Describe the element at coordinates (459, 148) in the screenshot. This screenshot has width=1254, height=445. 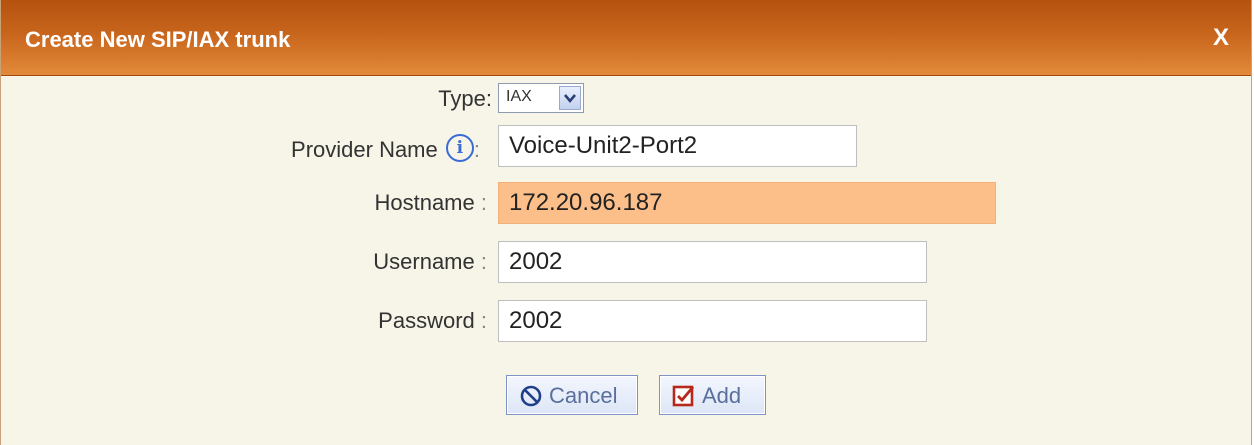
I see `info-icon: i` at that location.